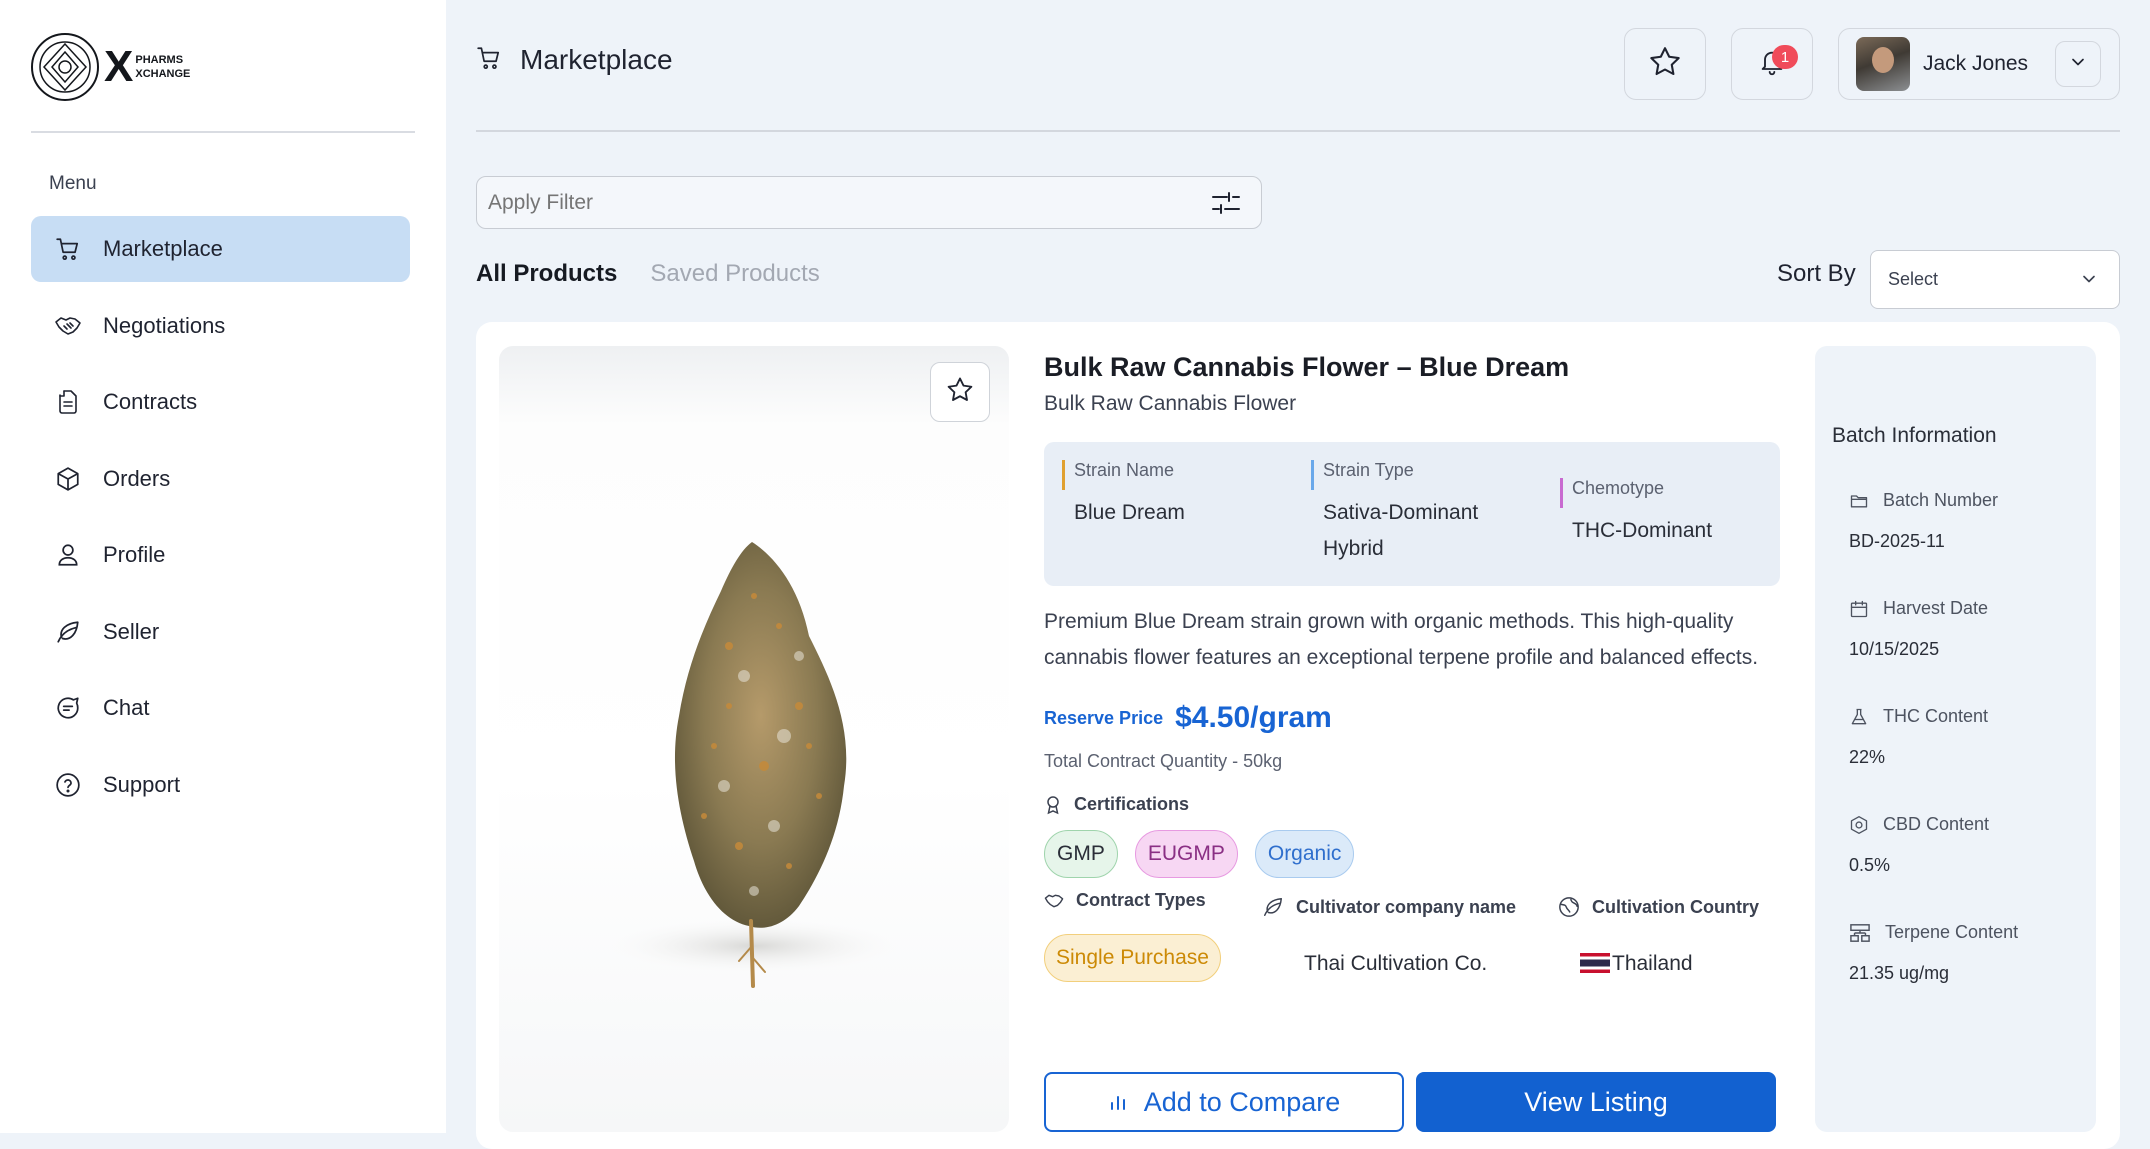  I want to click on sidebar-item-label: Seller, so click(131, 631).